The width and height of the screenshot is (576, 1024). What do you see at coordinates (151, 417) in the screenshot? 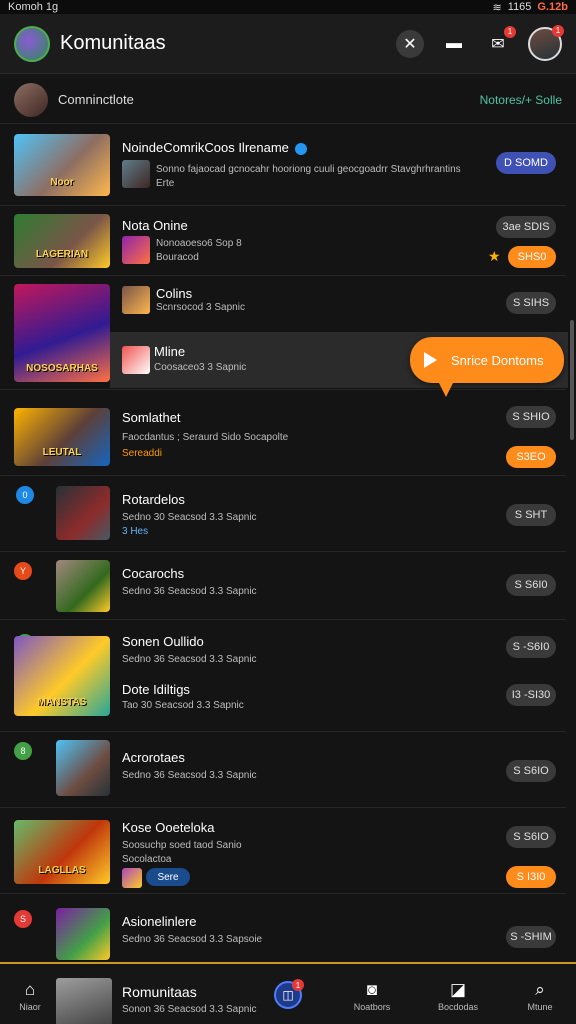
I see `item-title: Somlathet` at bounding box center [151, 417].